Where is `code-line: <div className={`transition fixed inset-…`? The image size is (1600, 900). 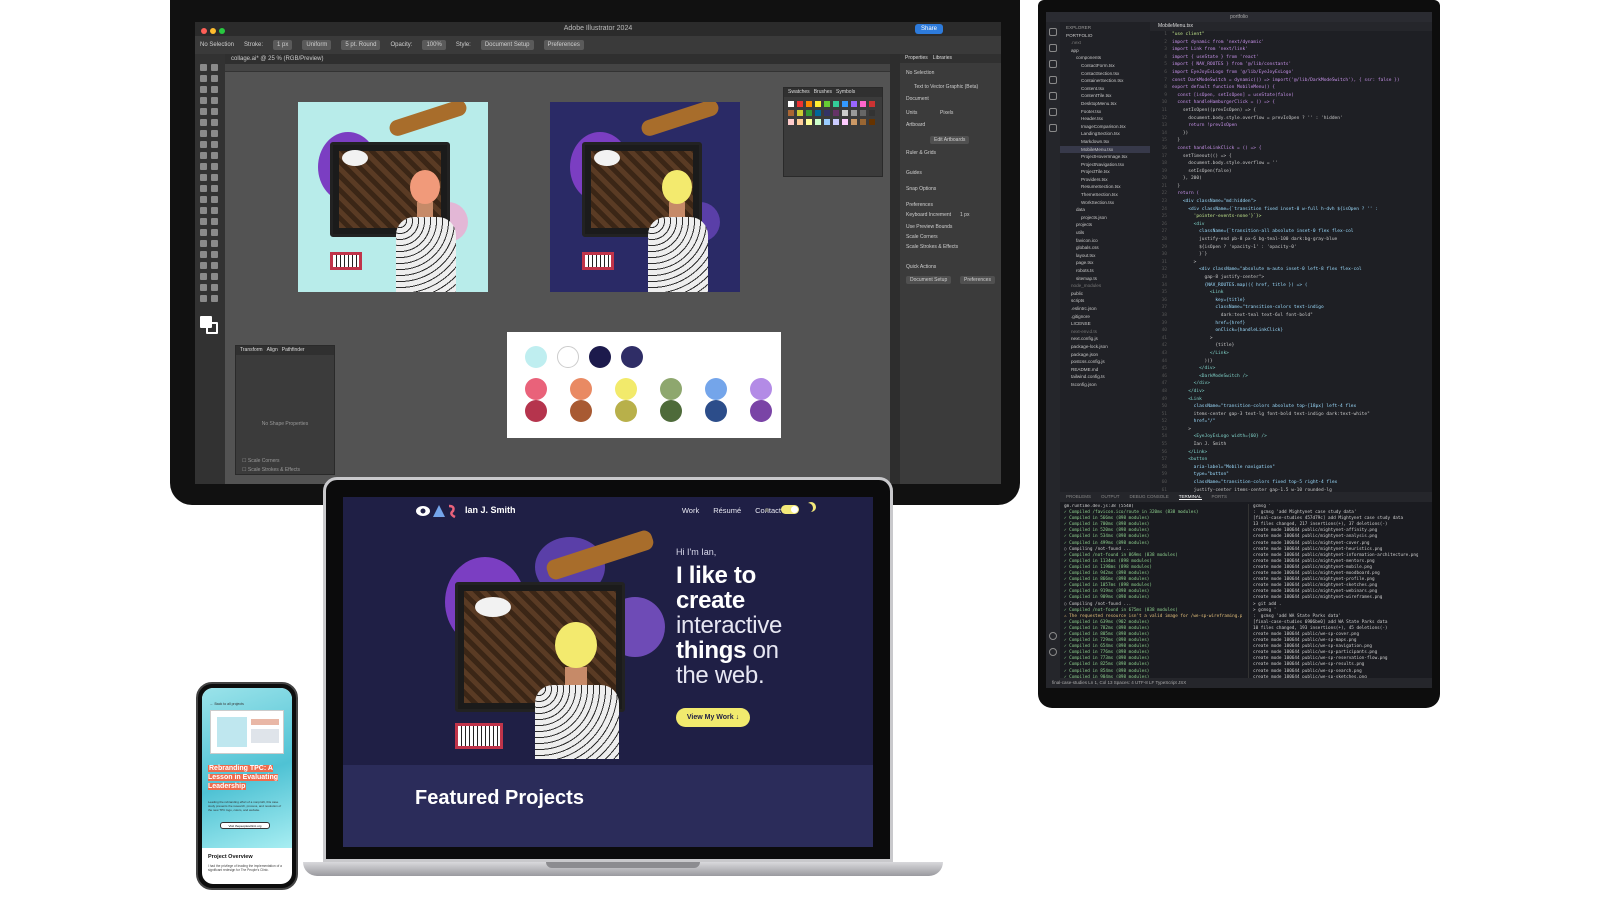 code-line: <div className={`transition fixed inset-… is located at coordinates (1302, 210).